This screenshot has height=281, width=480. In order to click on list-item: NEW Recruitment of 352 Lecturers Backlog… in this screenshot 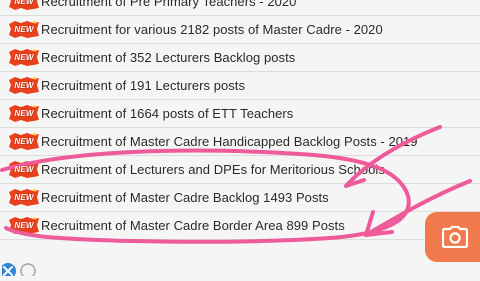, I will do `click(240, 58)`.